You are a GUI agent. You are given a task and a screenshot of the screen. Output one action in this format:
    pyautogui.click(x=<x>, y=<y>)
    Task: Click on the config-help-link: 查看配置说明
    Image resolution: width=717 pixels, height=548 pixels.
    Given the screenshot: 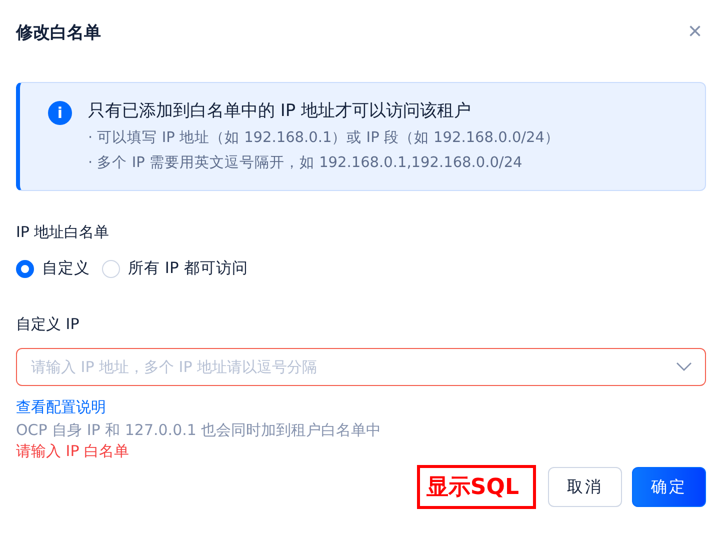 What is the action you would take?
    pyautogui.click(x=61, y=407)
    